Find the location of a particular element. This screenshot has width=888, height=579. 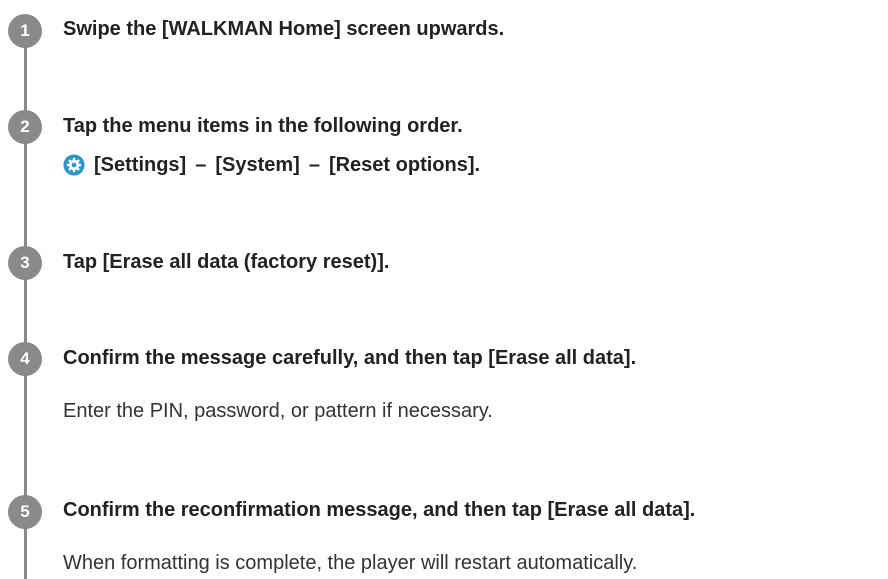

step-number-badge: 1 is located at coordinates (25, 31).